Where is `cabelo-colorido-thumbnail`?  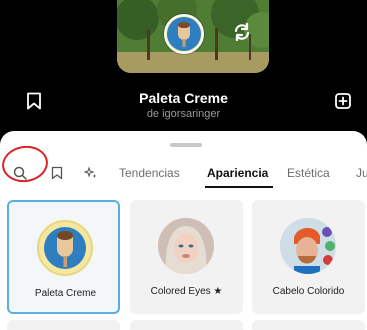
cabelo-colorido-thumbnail is located at coordinates (308, 246).